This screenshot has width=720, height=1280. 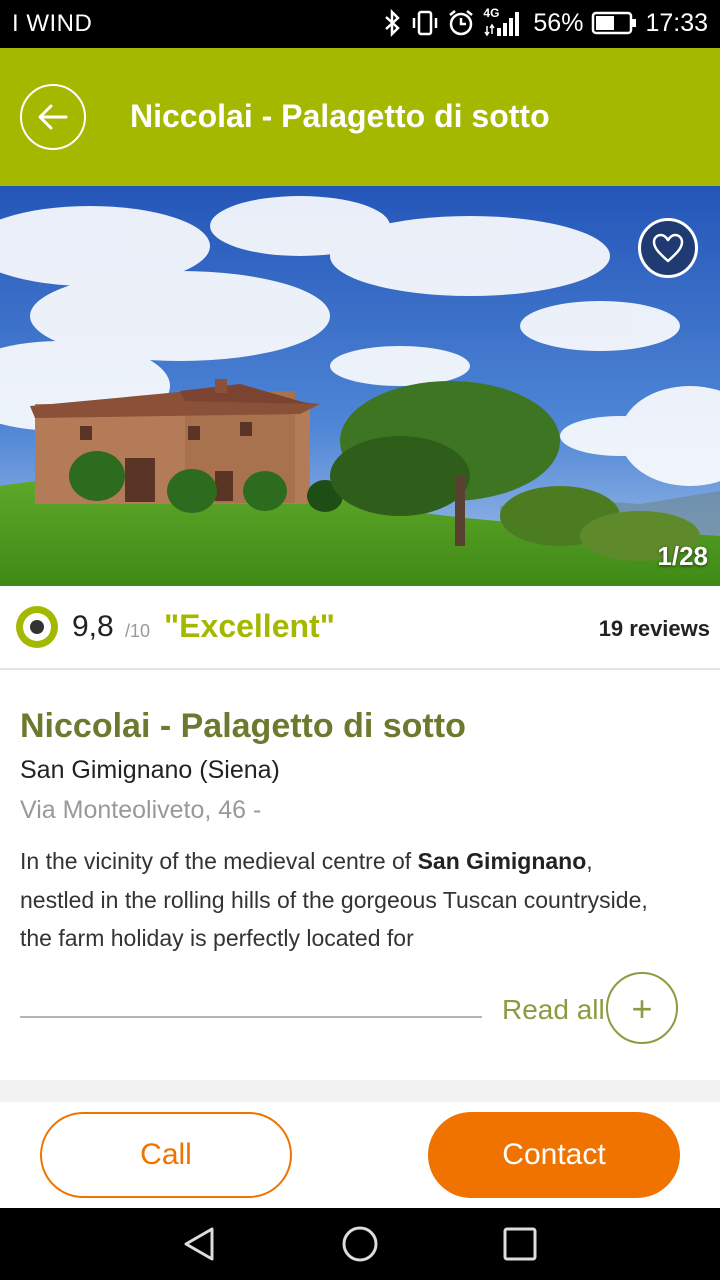 What do you see at coordinates (52, 23) in the screenshot?
I see `carrier-name: I WIND` at bounding box center [52, 23].